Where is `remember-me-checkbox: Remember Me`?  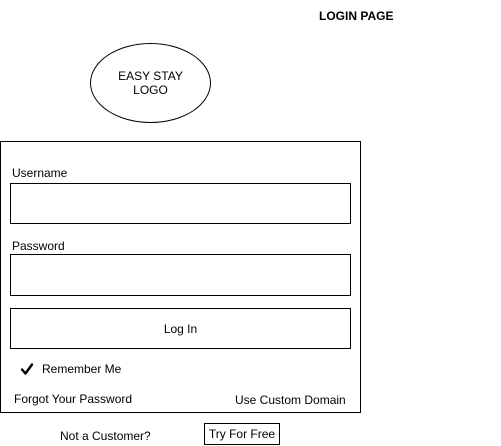
remember-me-checkbox: Remember Me is located at coordinates (70, 369).